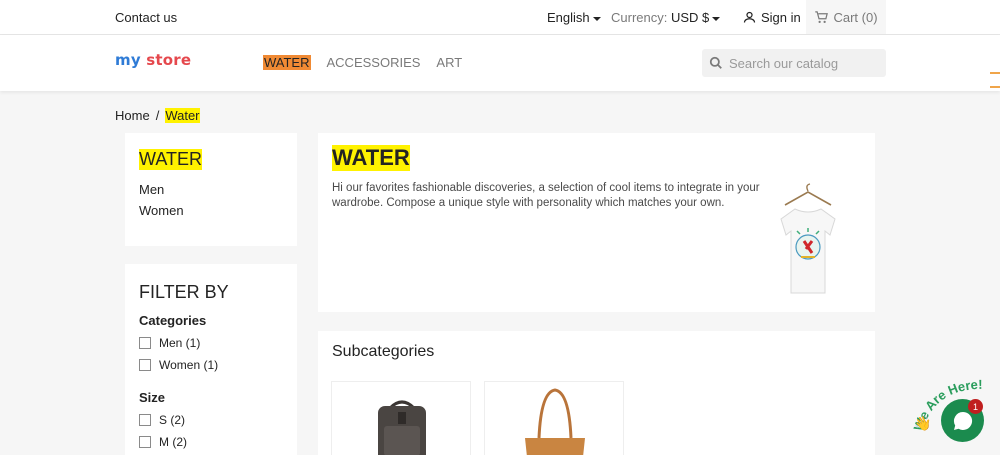 The width and height of the screenshot is (1000, 455). Describe the element at coordinates (374, 62) in the screenshot. I see `nav-item-accessories: ACCESSORIES` at that location.